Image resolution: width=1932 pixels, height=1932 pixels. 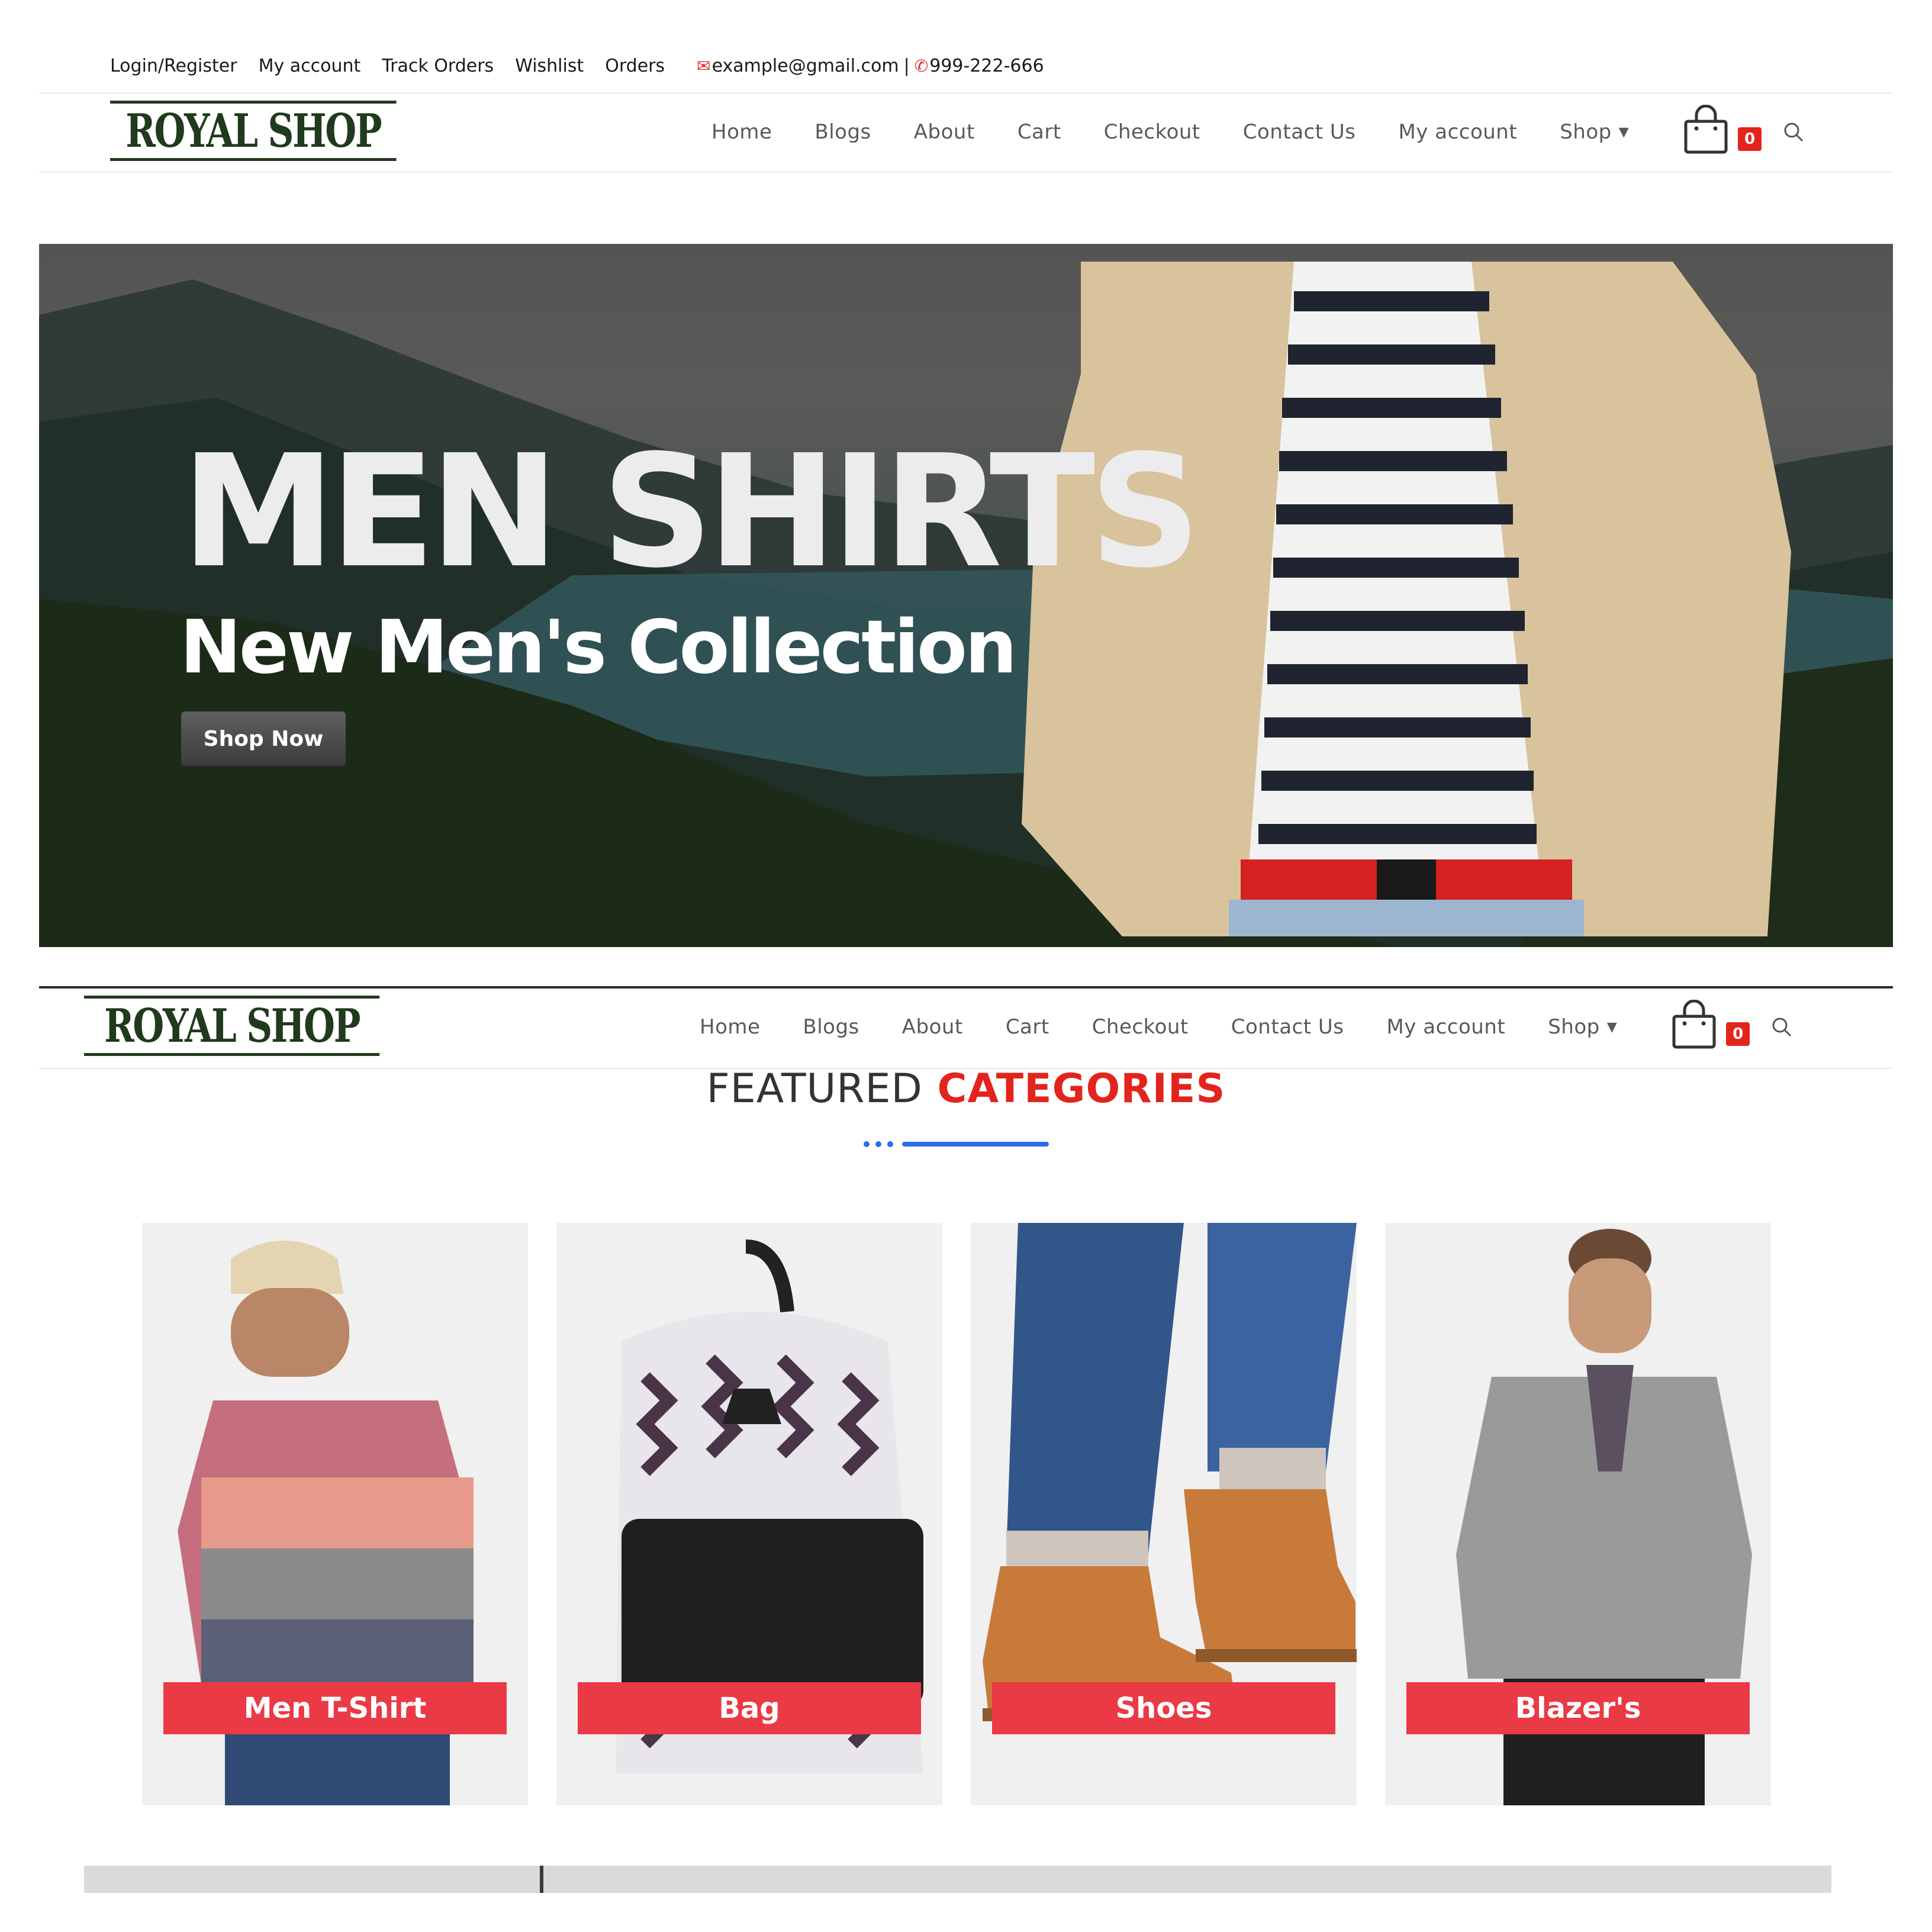 What do you see at coordinates (691, 512) in the screenshot?
I see `hero-title: MEN SHIRTS` at bounding box center [691, 512].